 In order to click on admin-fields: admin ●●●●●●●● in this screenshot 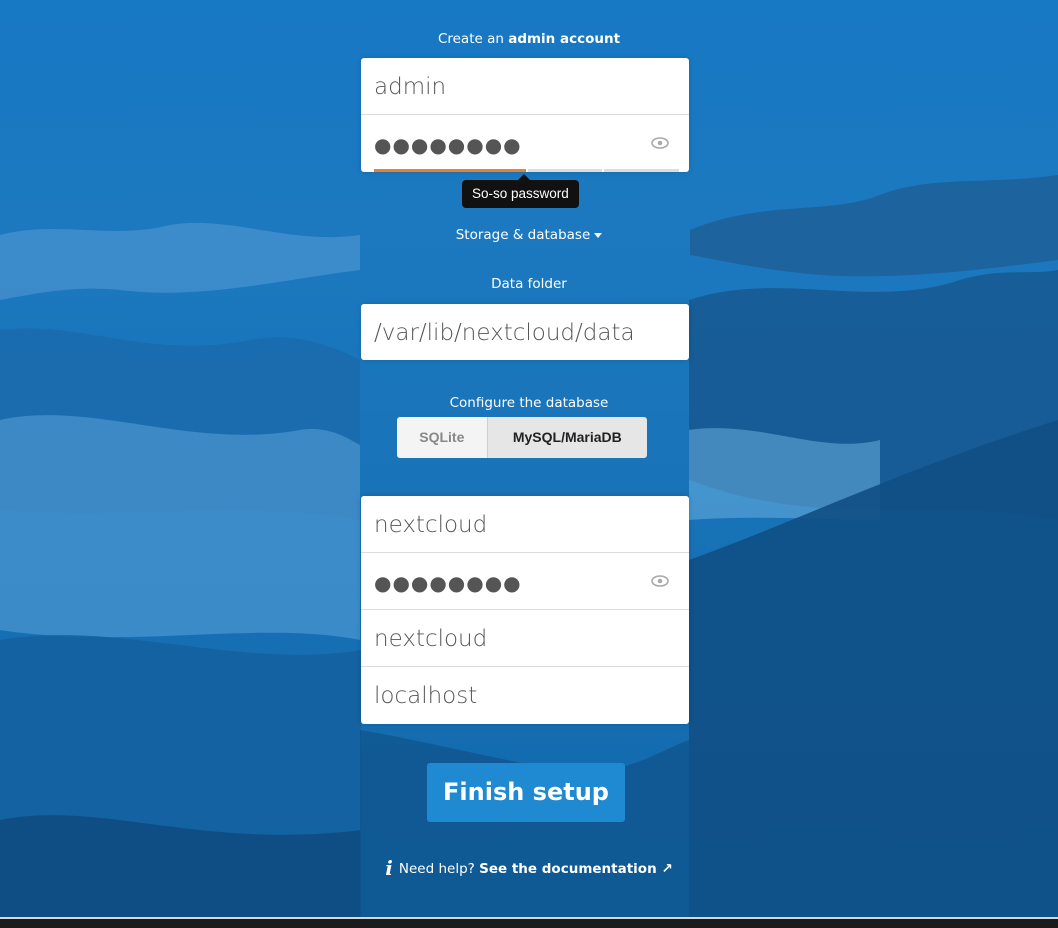, I will do `click(525, 115)`.